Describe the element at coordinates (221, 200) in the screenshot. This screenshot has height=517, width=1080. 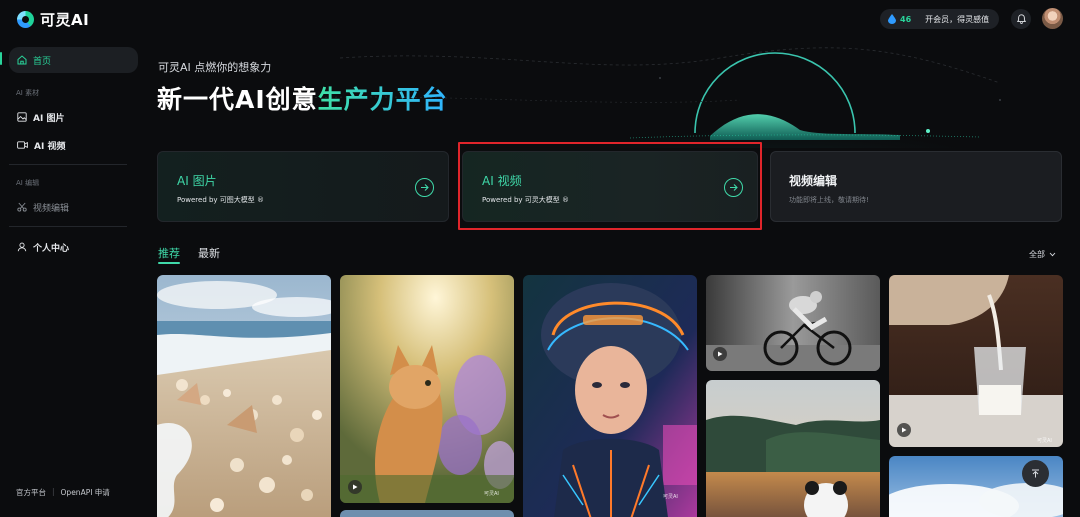
I see `card-description: Powered by 可图大模型 ®` at that location.